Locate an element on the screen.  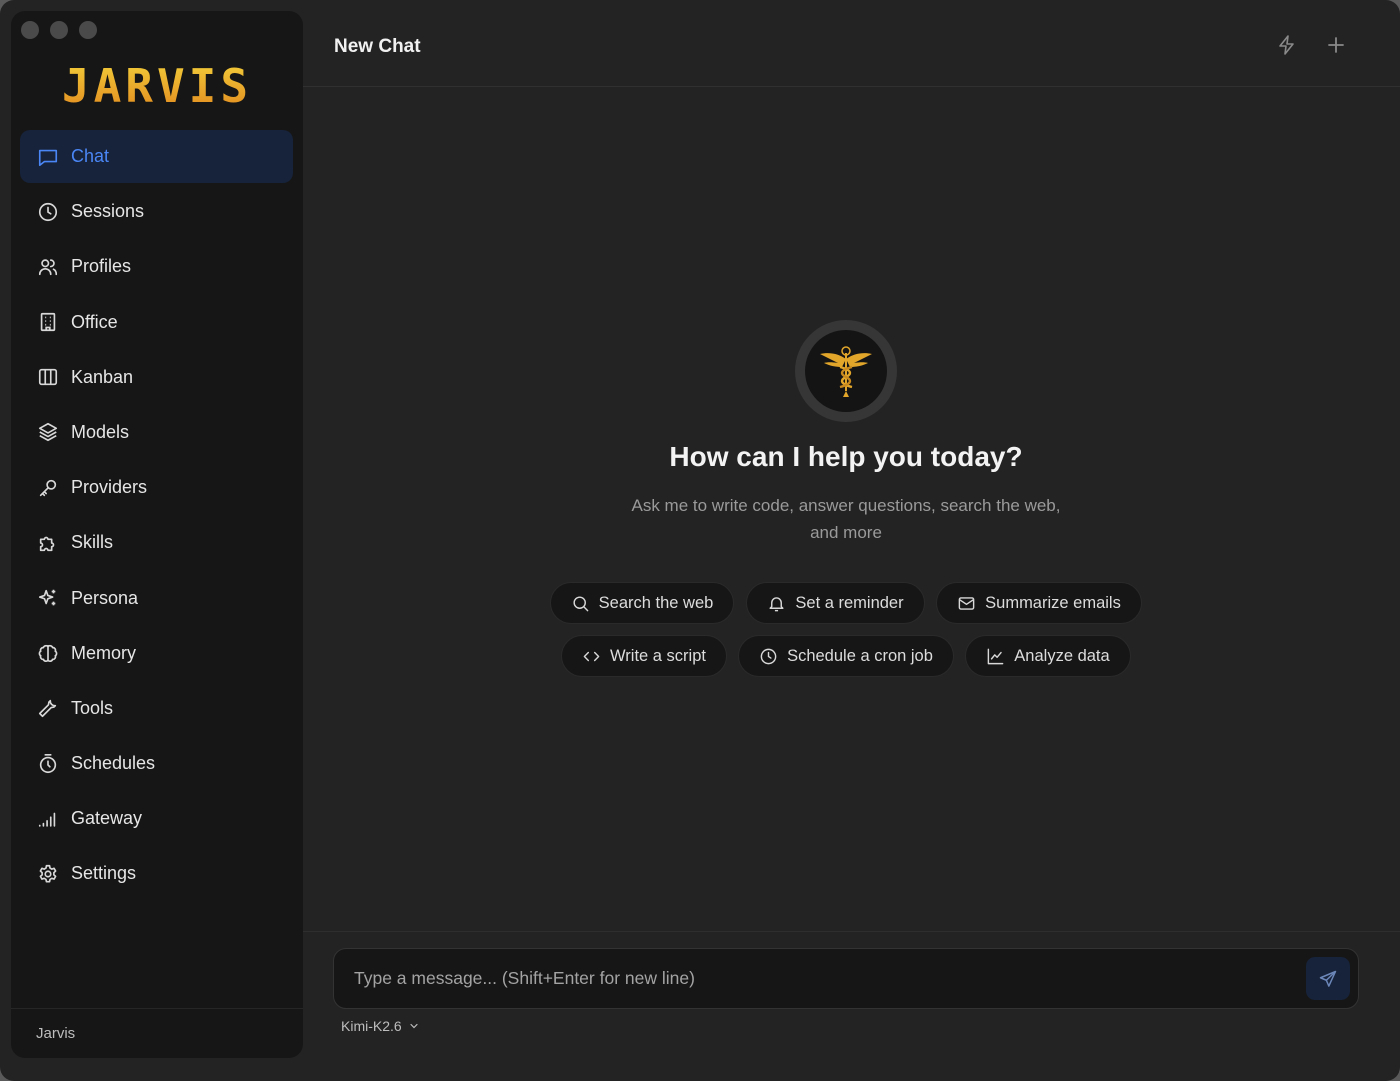
brain-icon is located at coordinates (48, 654).